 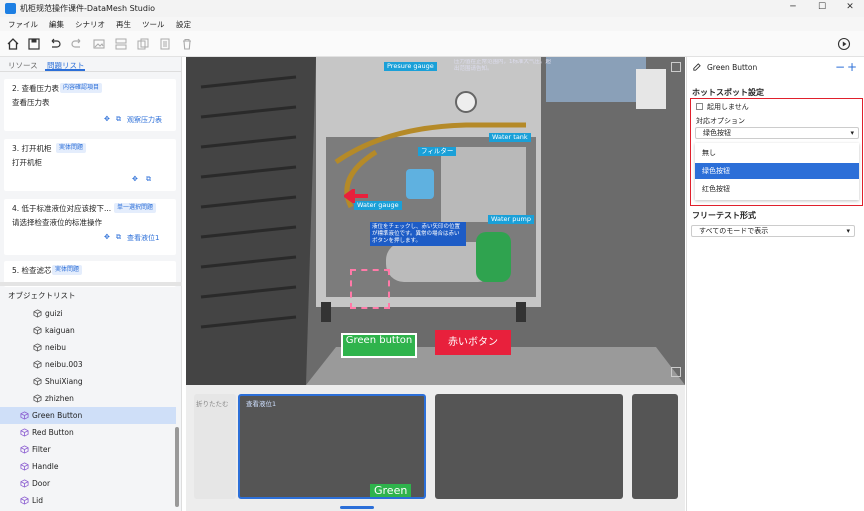 What do you see at coordinates (88, 466) in the screenshot?
I see `object-item: Handle` at bounding box center [88, 466].